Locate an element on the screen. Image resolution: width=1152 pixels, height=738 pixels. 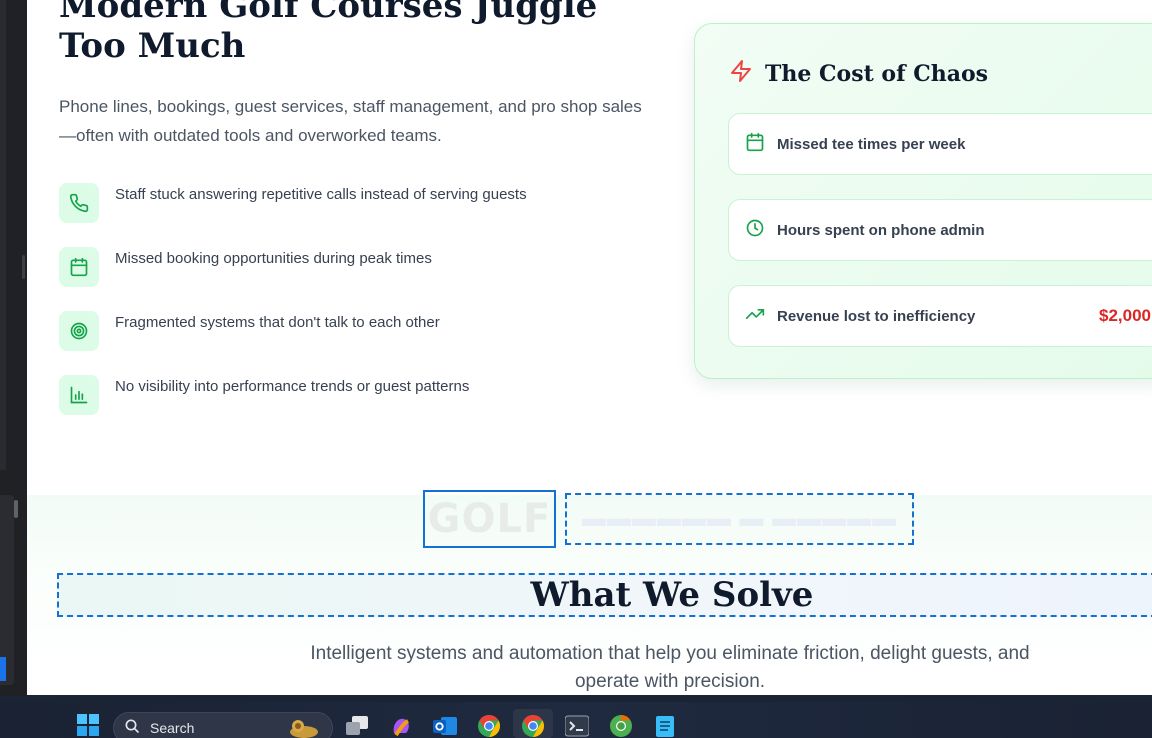
windows-taskbar: Search is located at coordinates (576, 720).